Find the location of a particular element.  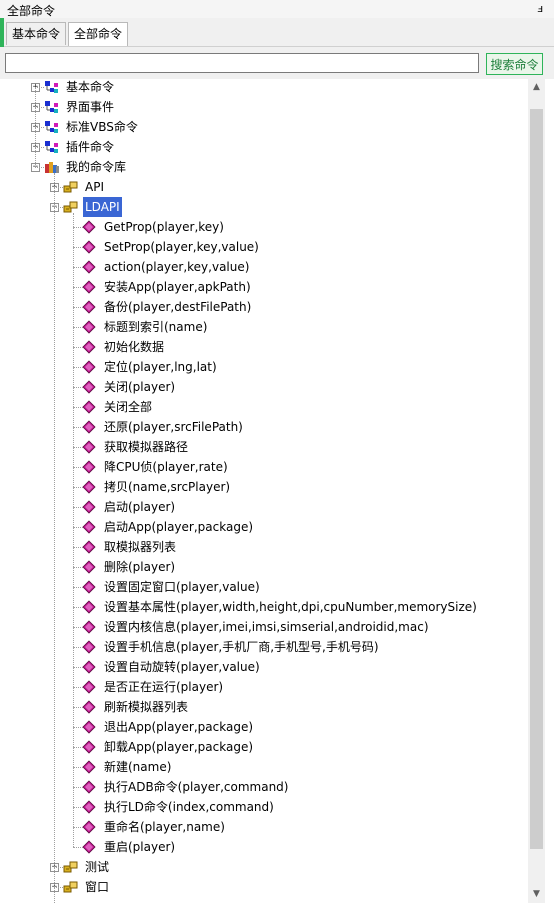

search-button: 搜索命令 is located at coordinates (514, 64).